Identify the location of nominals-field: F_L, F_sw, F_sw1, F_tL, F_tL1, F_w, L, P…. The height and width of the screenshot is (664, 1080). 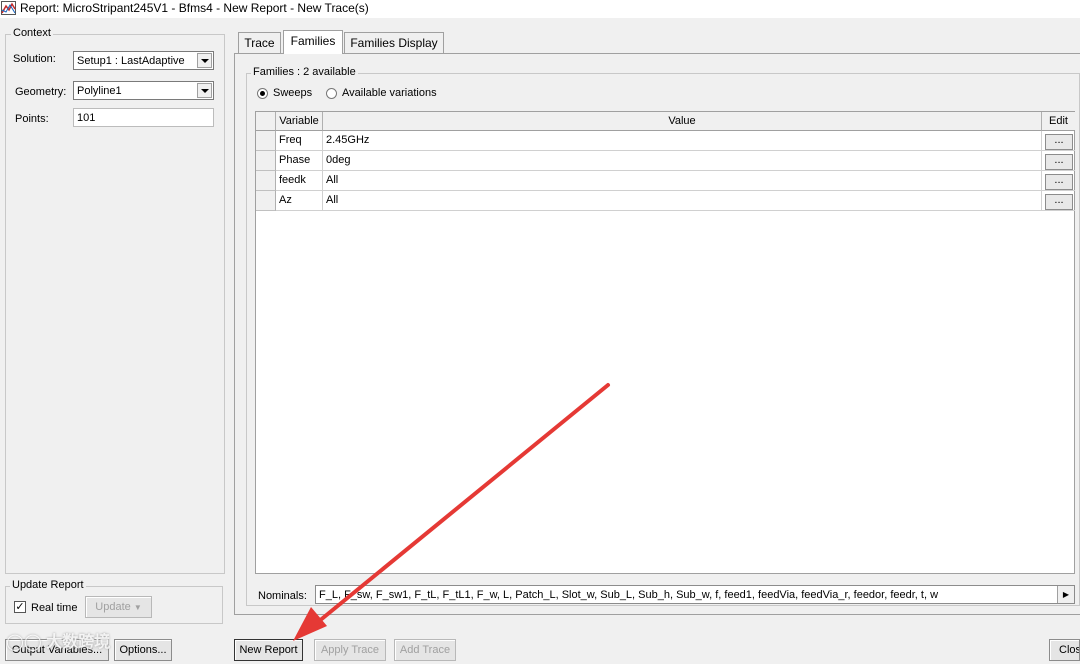
(695, 594).